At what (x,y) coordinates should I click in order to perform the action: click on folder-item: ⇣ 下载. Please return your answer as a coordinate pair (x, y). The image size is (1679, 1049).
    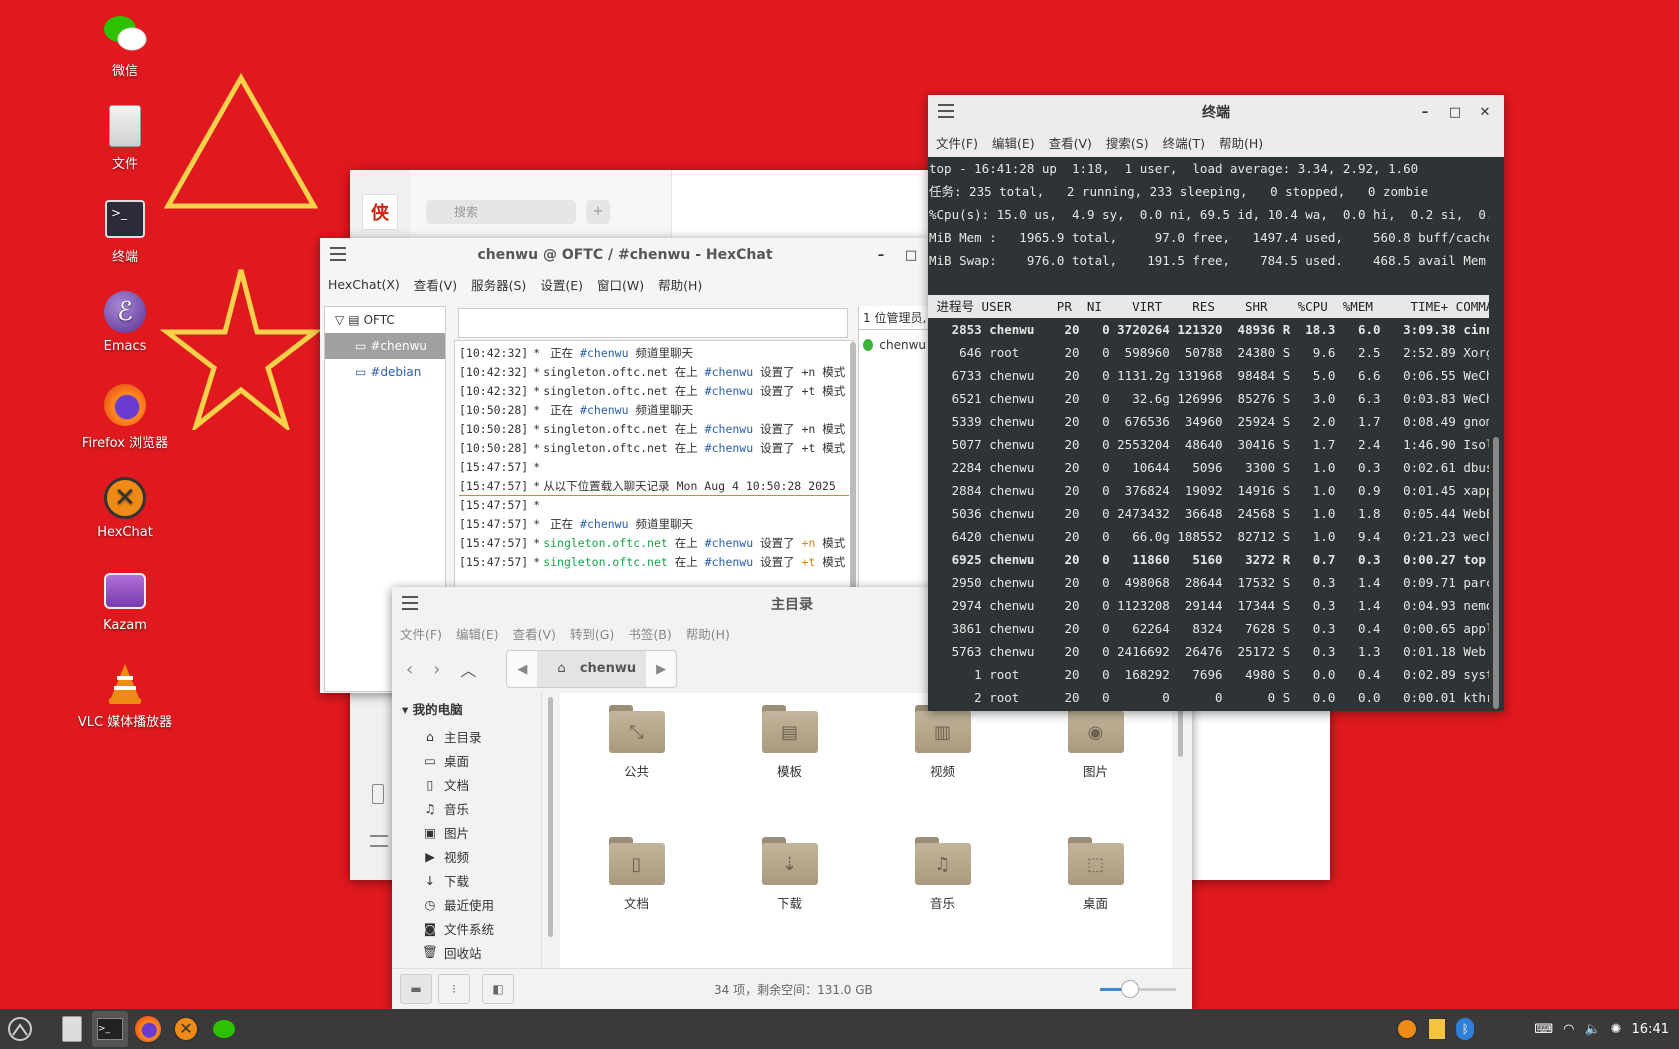
    Looking at the image, I should click on (789, 901).